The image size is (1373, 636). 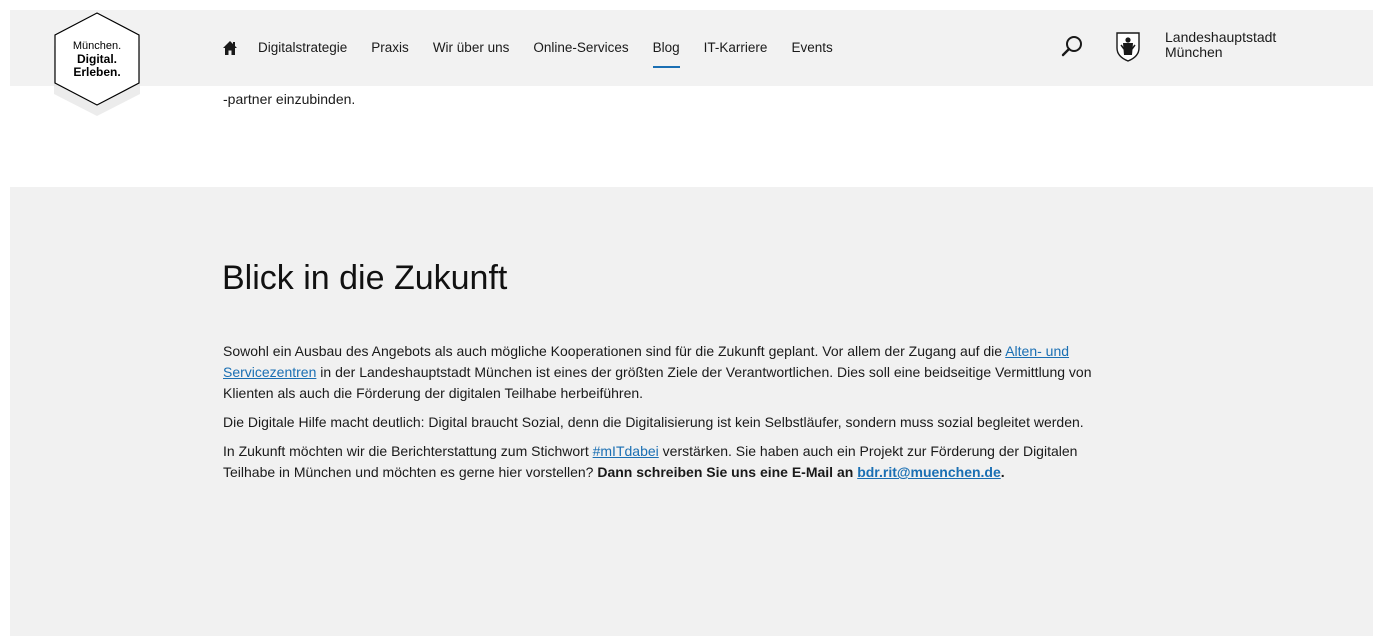 What do you see at coordinates (230, 48) in the screenshot?
I see `home-icon` at bounding box center [230, 48].